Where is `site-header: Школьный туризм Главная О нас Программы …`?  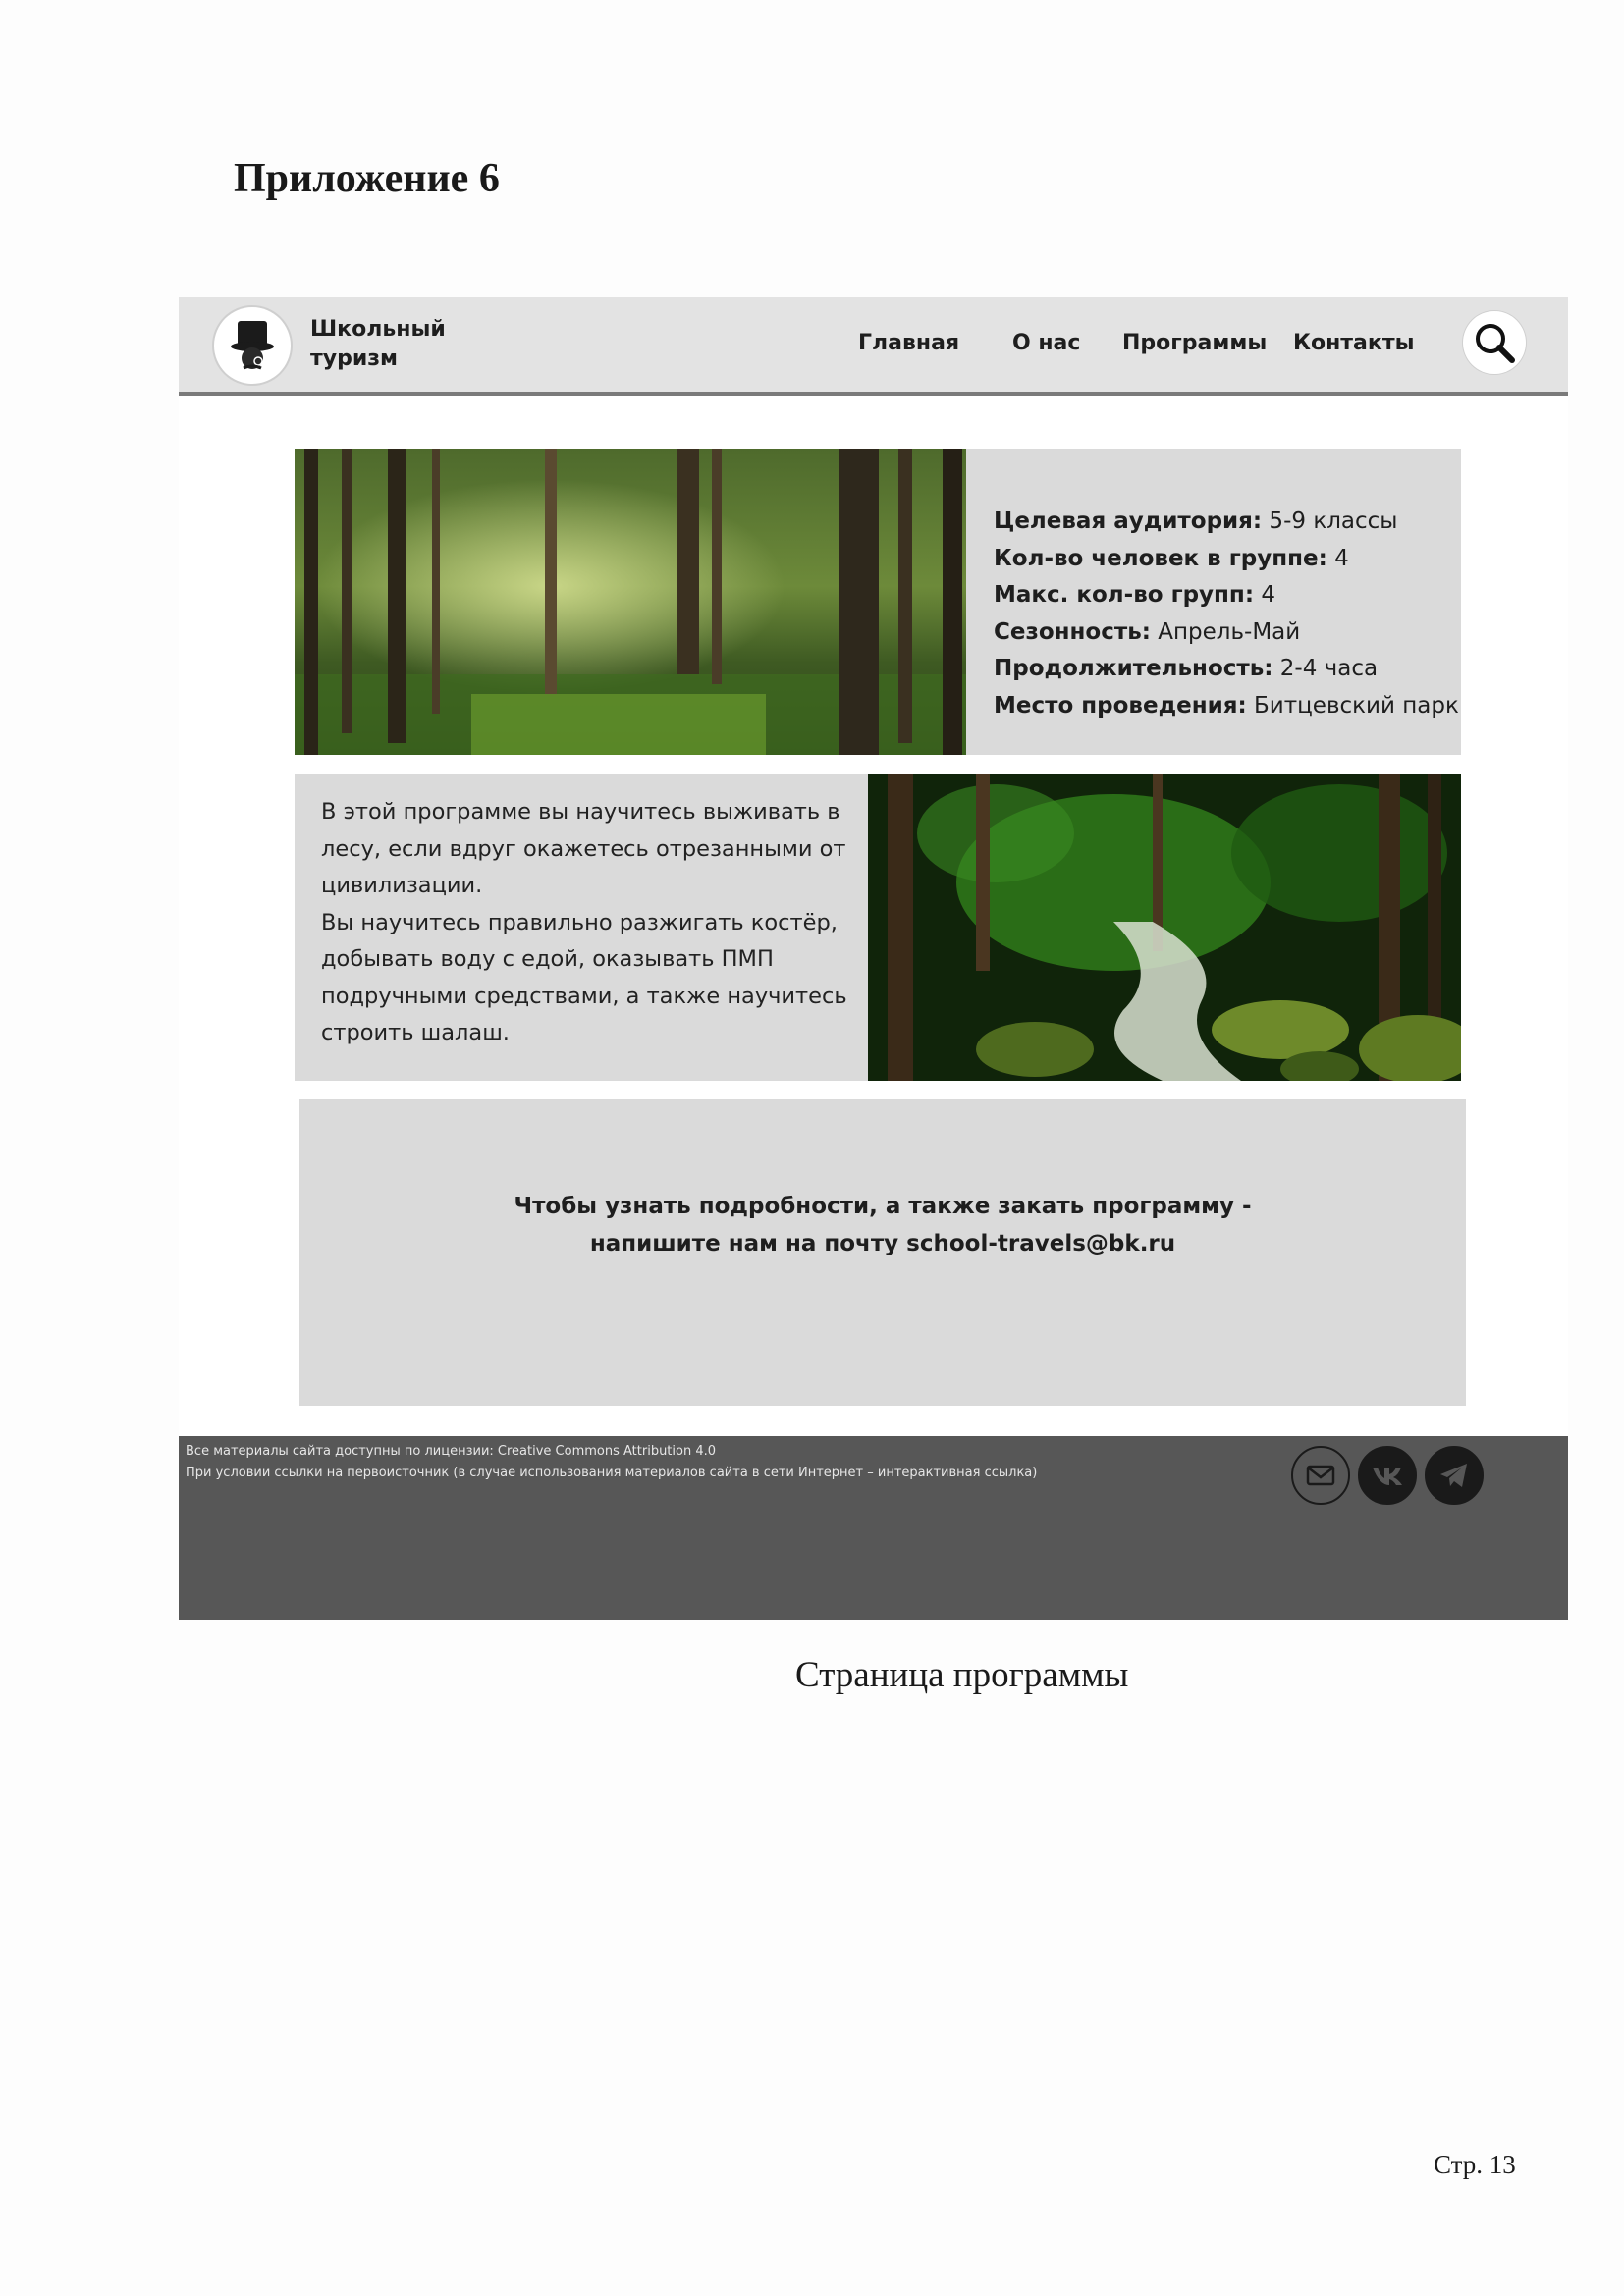
site-header: Школьный туризм Главная О нас Программы … is located at coordinates (873, 346).